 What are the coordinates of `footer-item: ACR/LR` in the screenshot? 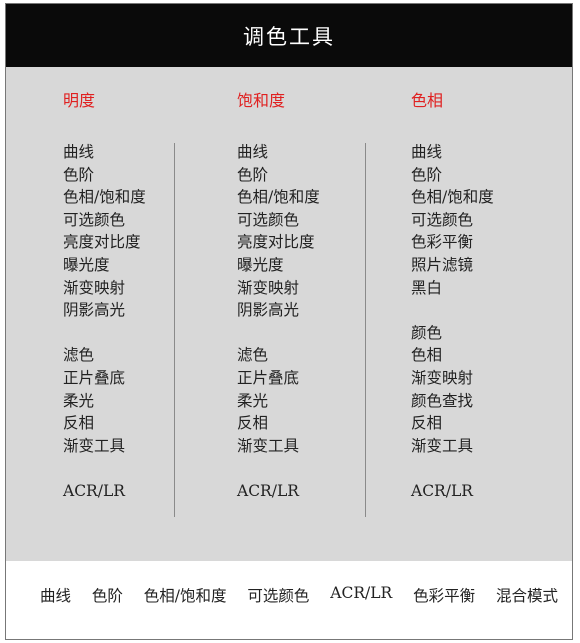 It's located at (361, 593).